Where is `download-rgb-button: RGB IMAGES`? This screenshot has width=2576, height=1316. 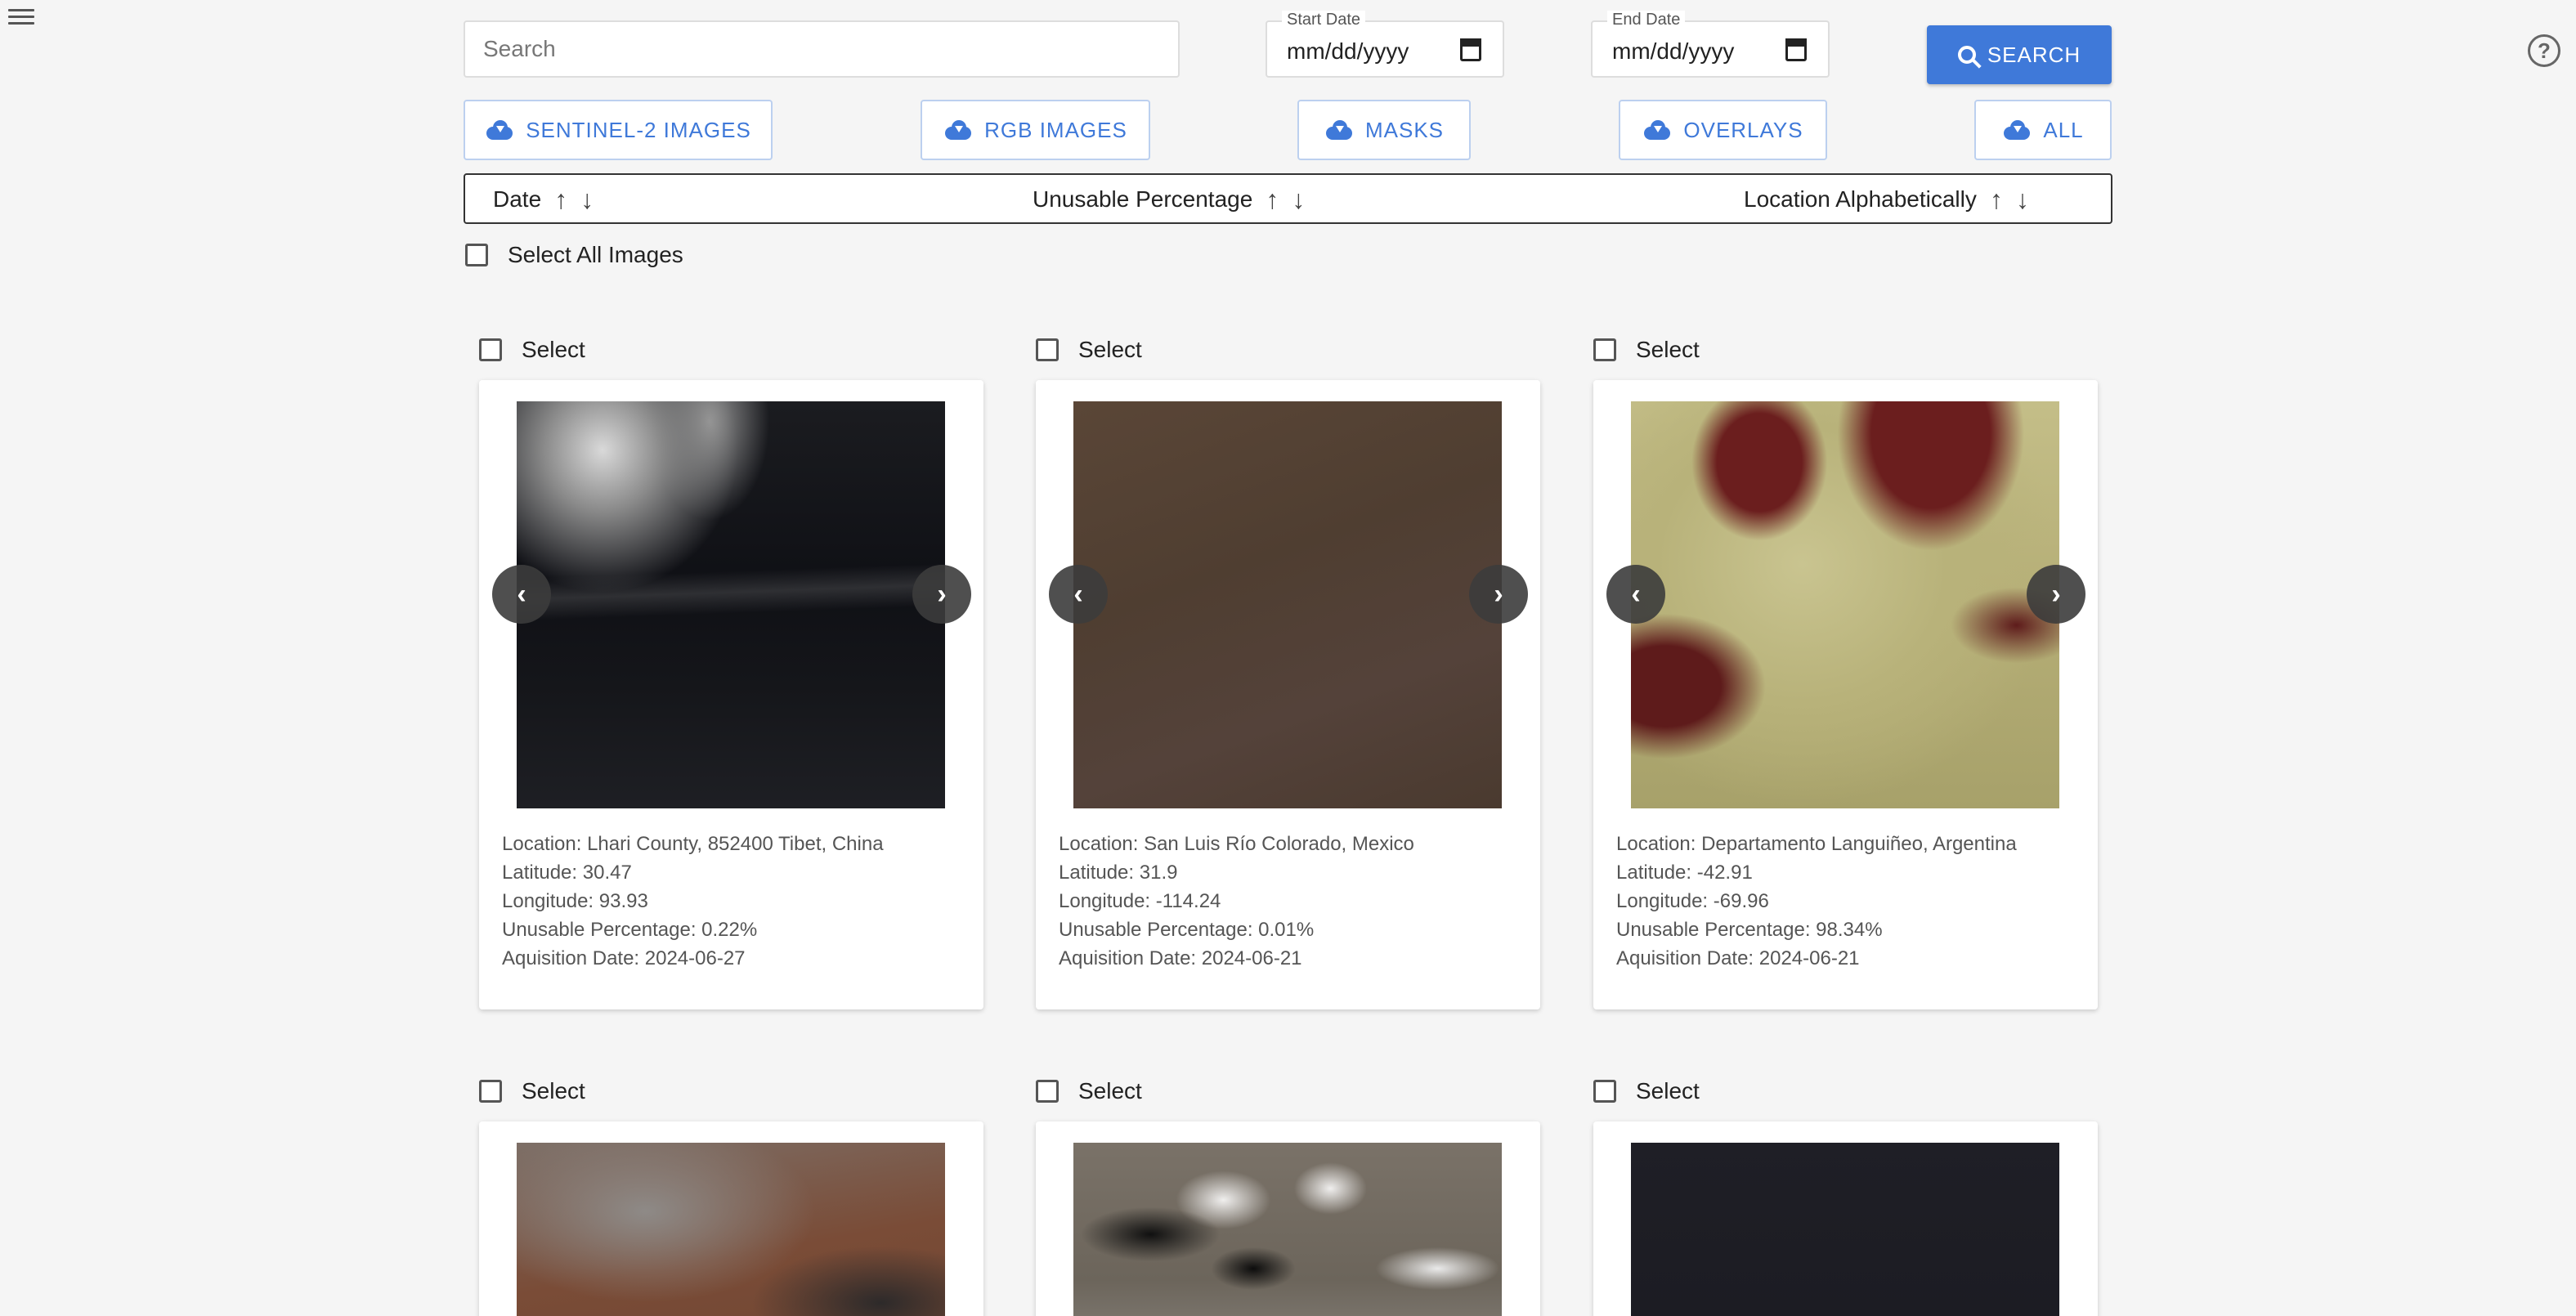
download-rgb-button: RGB IMAGES is located at coordinates (1035, 130).